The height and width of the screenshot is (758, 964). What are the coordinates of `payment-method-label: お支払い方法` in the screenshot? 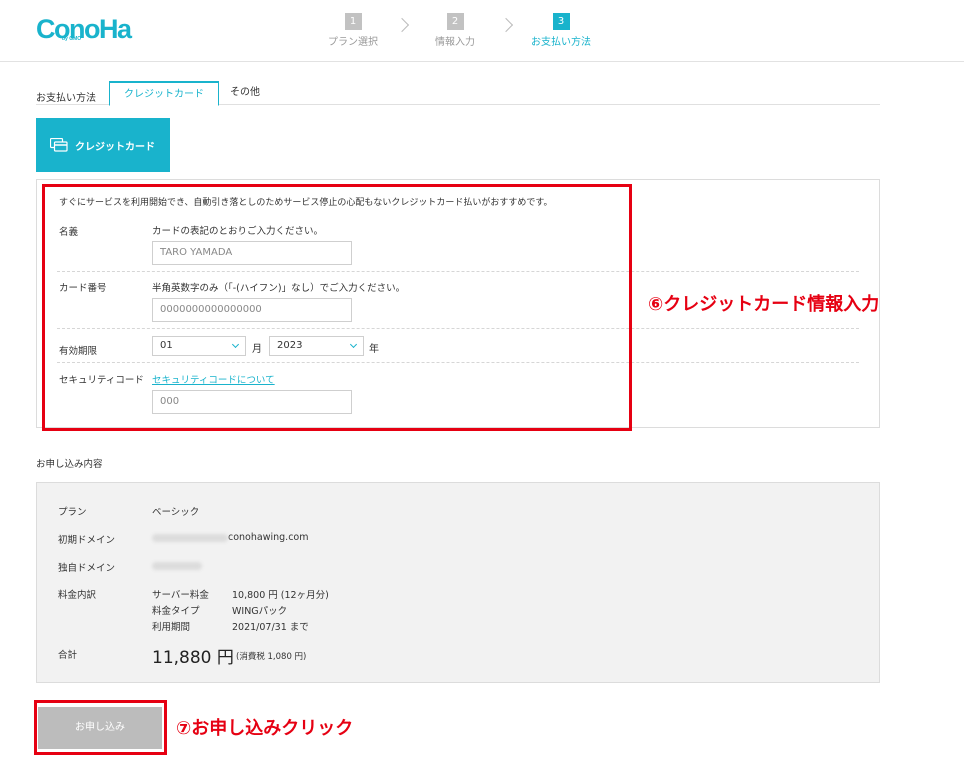 It's located at (66, 98).